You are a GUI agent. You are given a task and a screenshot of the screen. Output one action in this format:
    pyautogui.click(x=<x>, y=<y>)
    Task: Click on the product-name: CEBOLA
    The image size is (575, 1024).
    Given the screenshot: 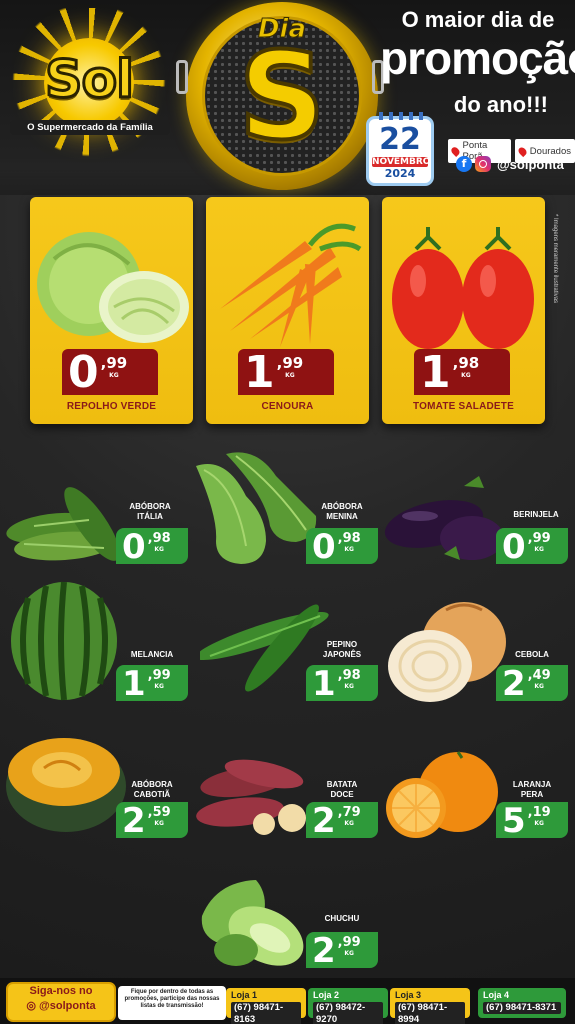 What is the action you would take?
    pyautogui.click(x=532, y=654)
    